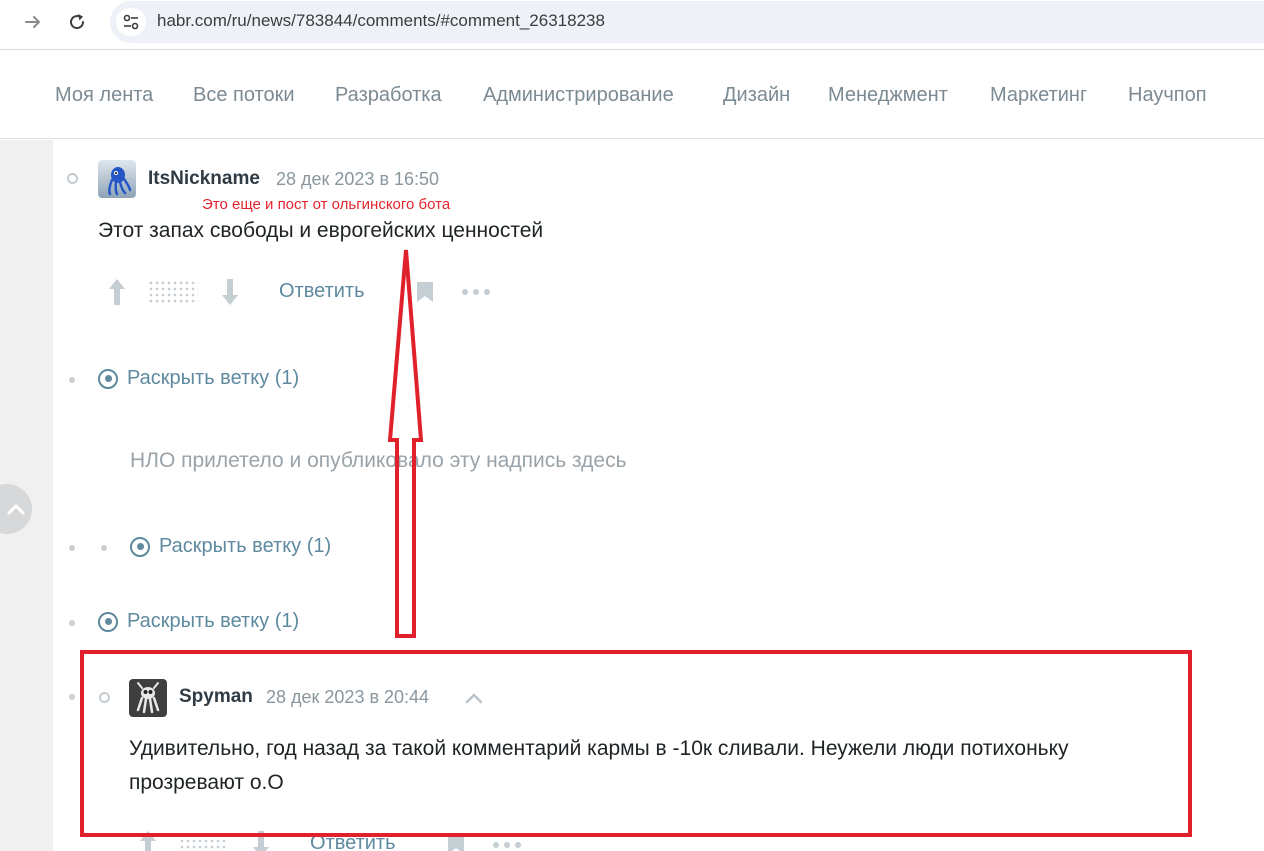 The image size is (1264, 851). I want to click on rating-score-hidden, so click(173, 292).